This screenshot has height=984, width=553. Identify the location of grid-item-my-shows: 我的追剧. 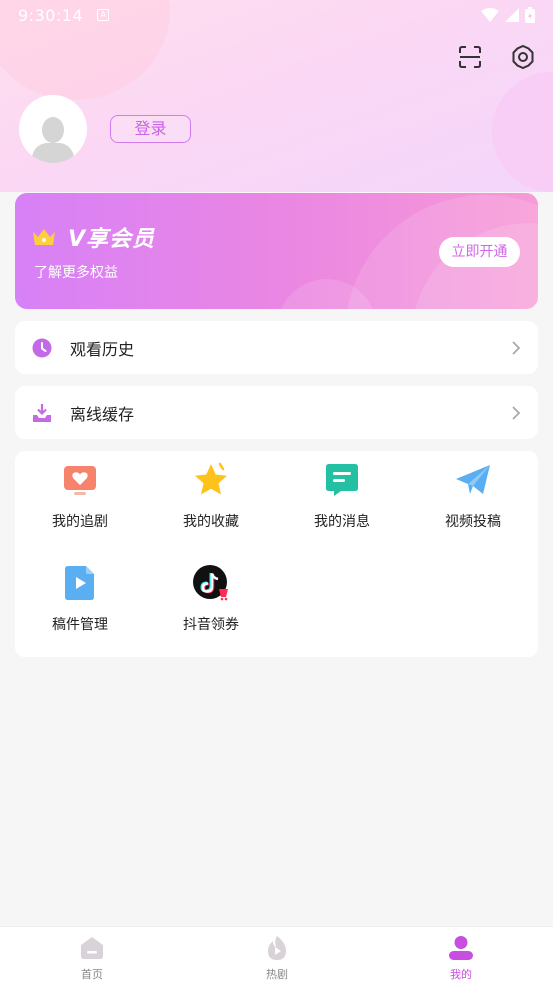
(80, 496).